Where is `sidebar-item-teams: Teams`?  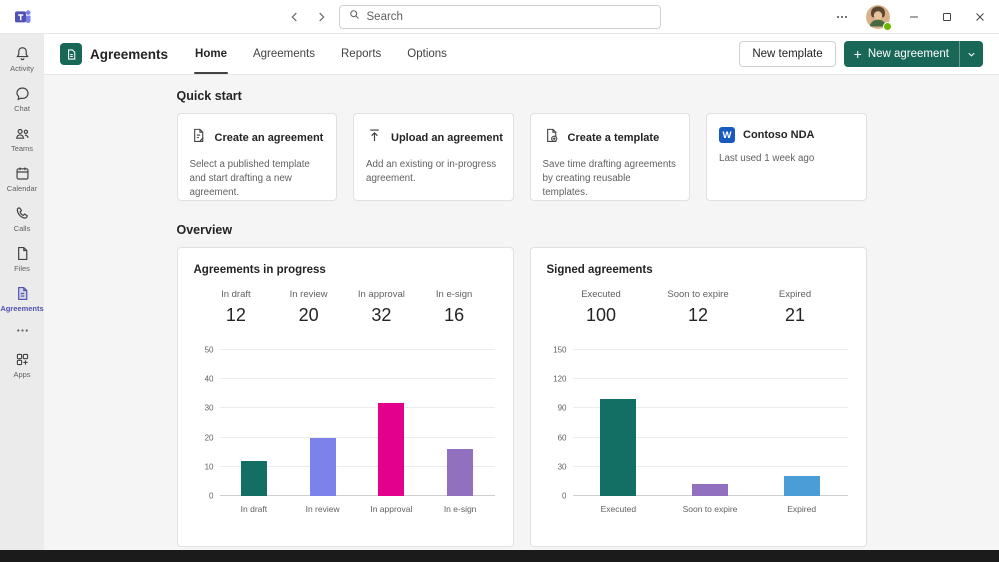
sidebar-item-teams: Teams is located at coordinates (22, 139).